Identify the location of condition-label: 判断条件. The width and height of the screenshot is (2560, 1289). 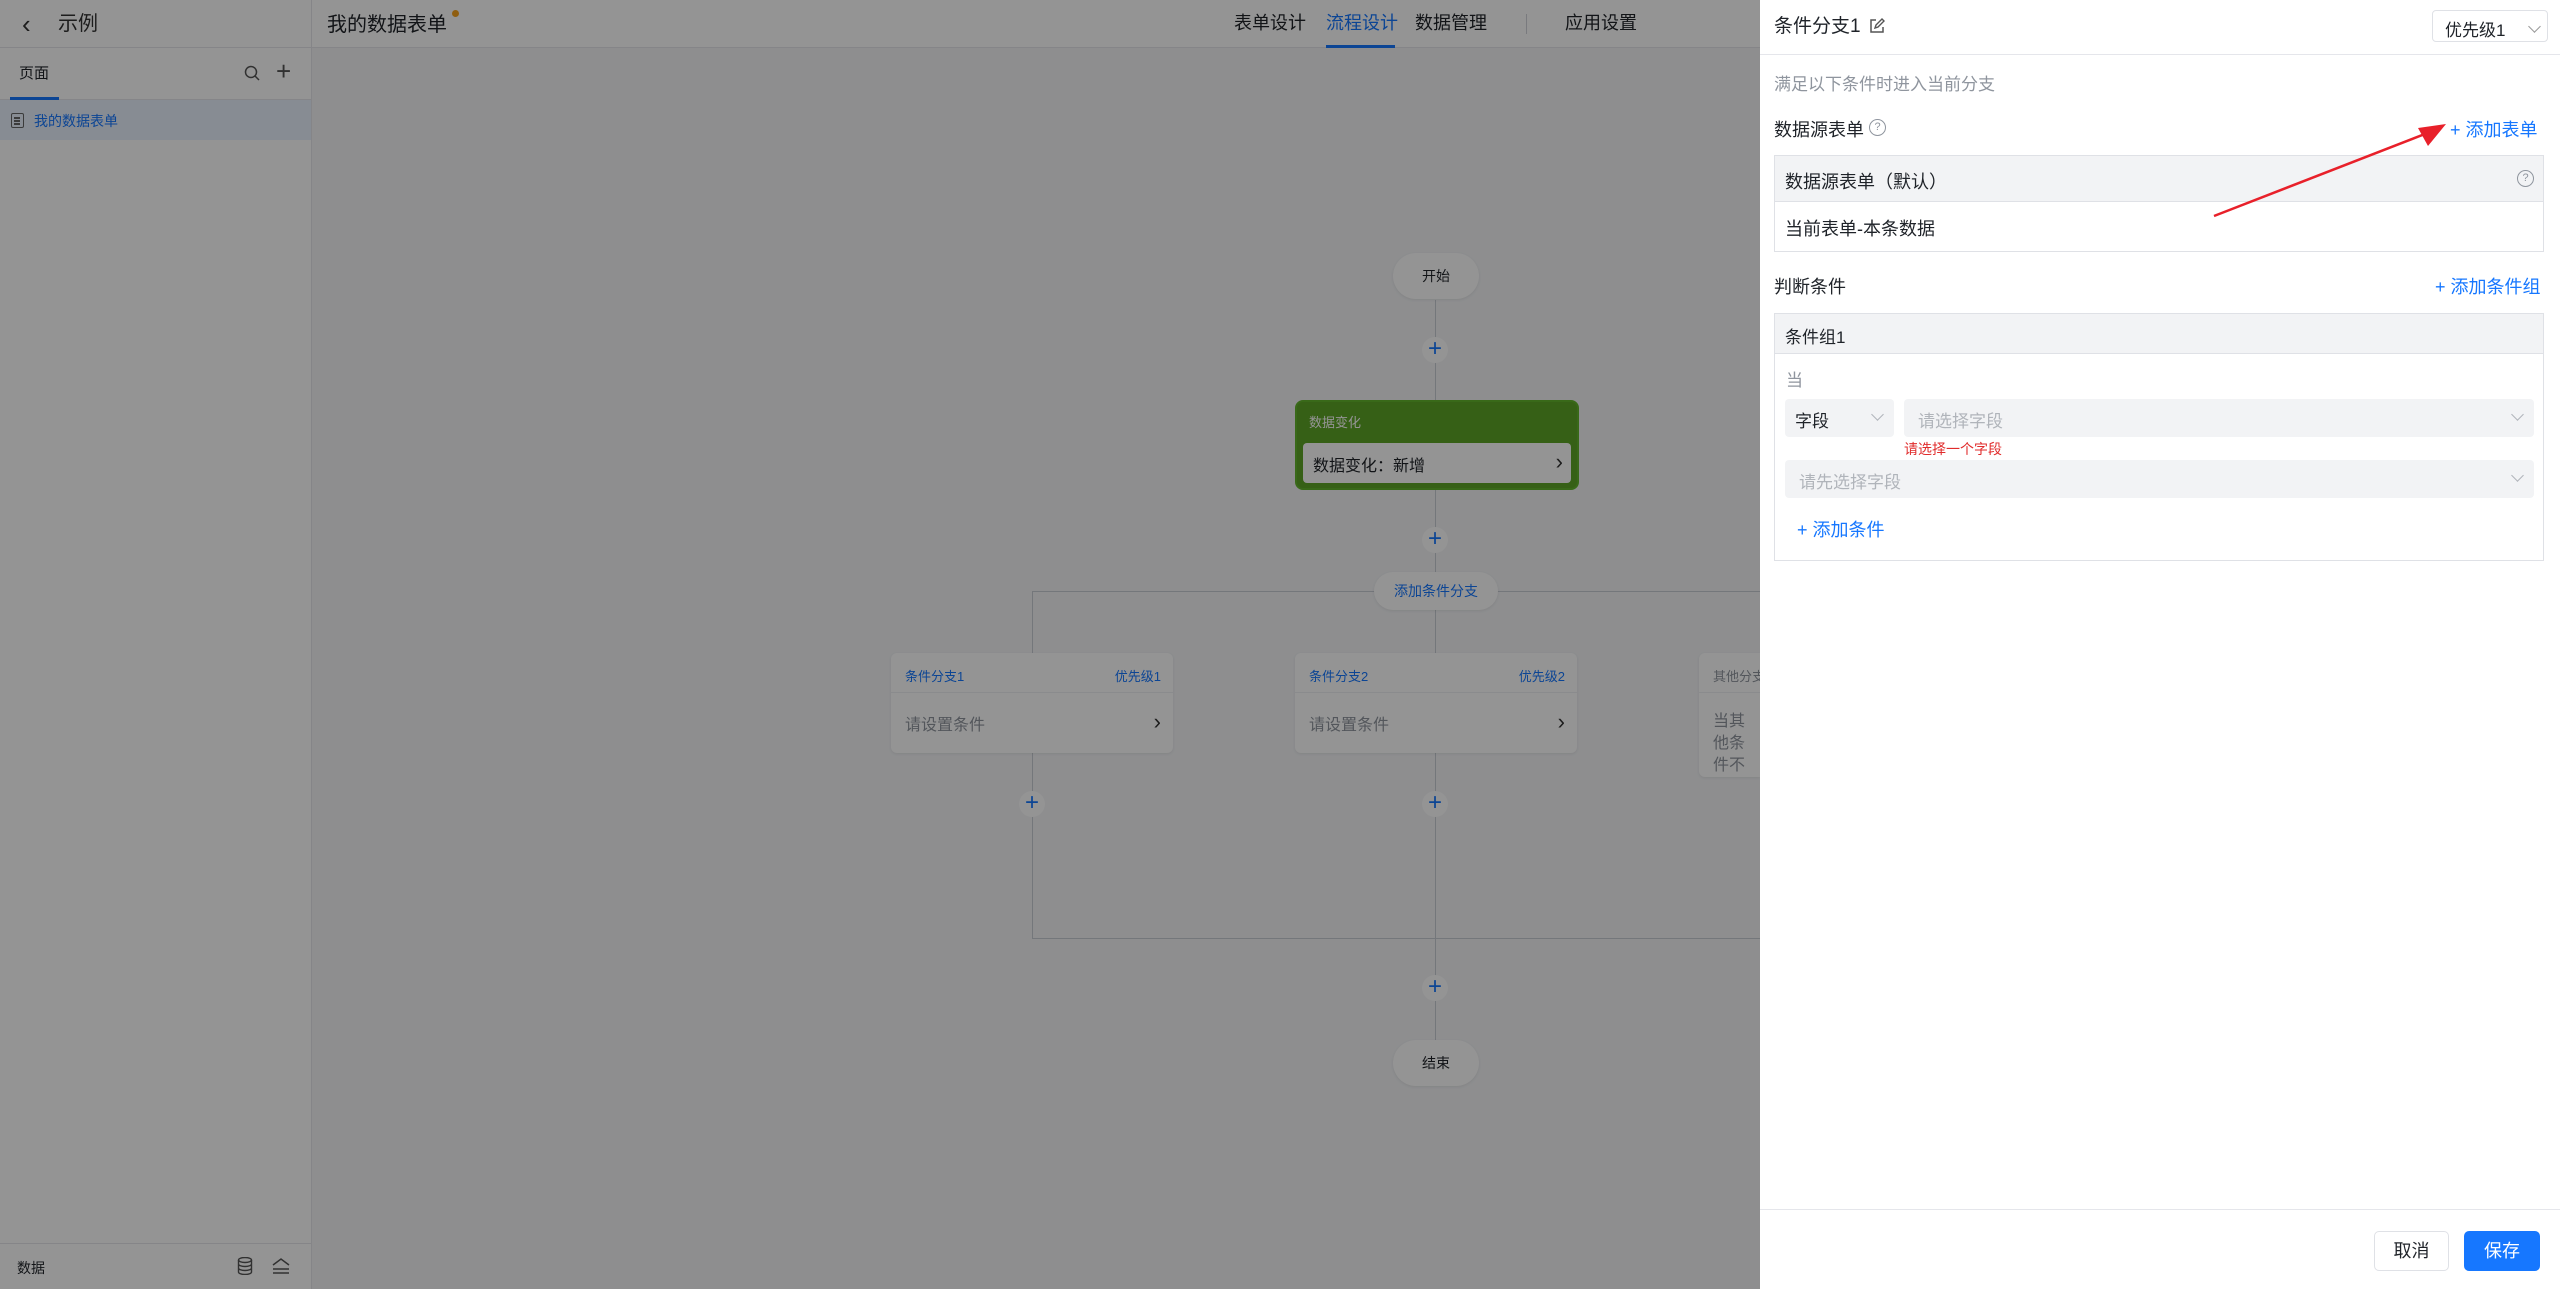
(1810, 287).